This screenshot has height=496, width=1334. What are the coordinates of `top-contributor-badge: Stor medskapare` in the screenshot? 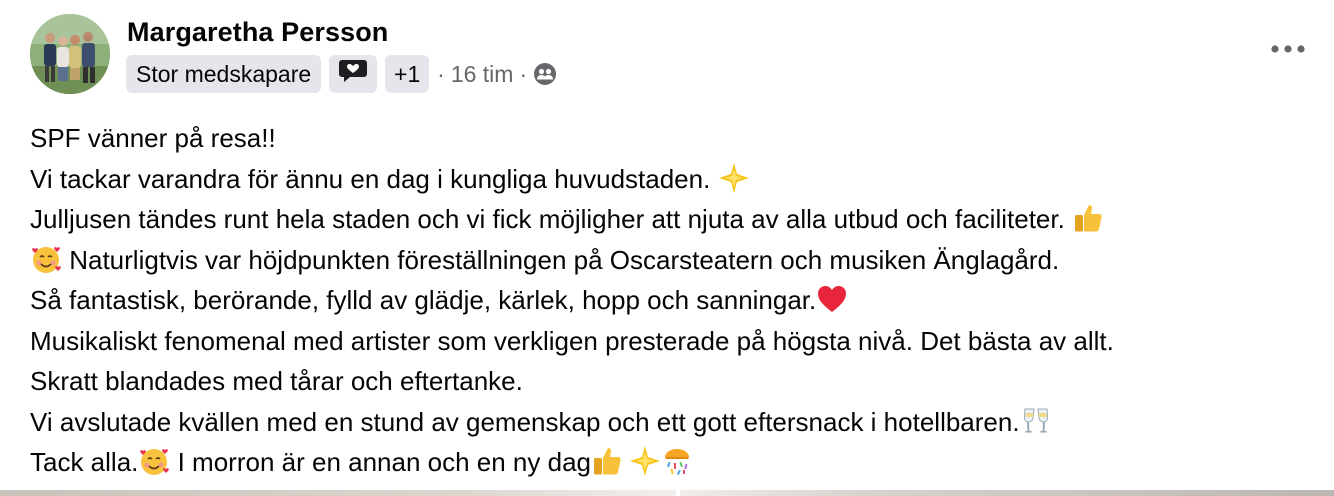 It's located at (224, 74).